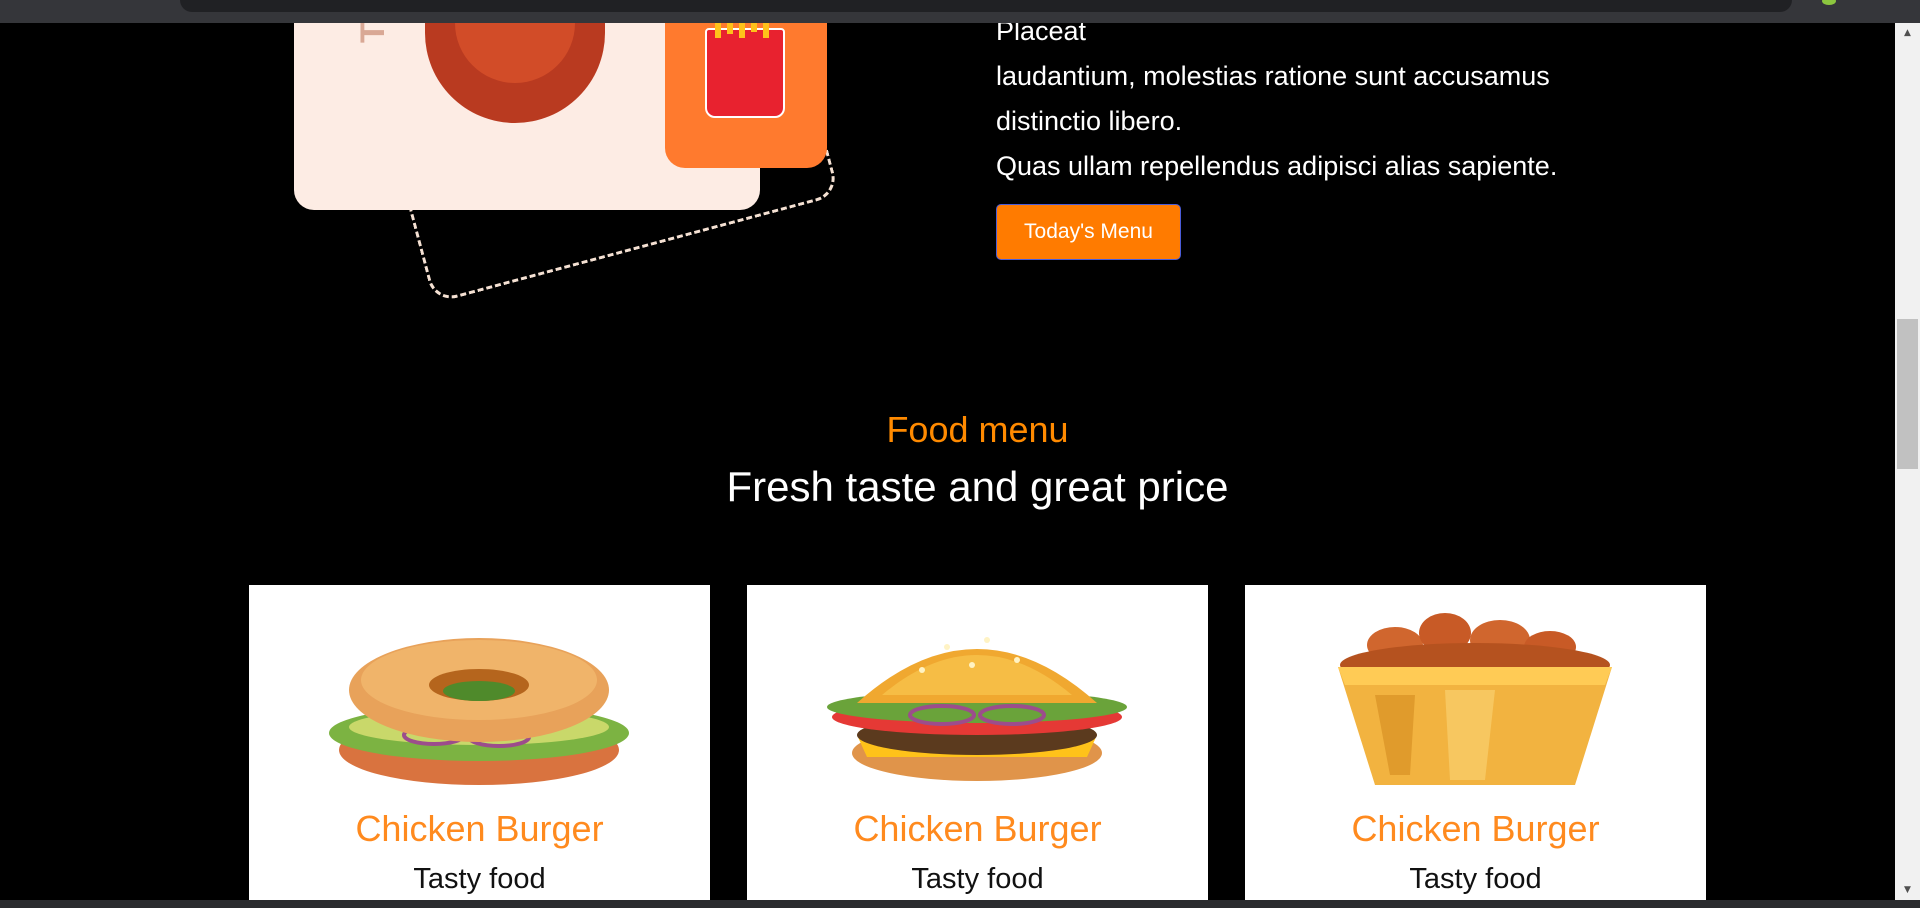 This screenshot has height=908, width=1920. What do you see at coordinates (986, 6) in the screenshot?
I see `address-bar` at bounding box center [986, 6].